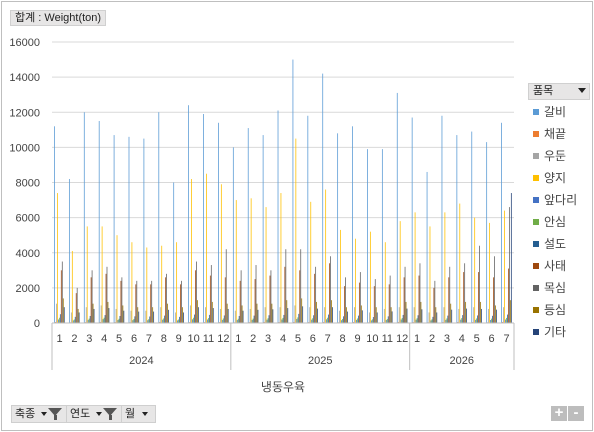 The image size is (594, 432). What do you see at coordinates (138, 414) in the screenshot?
I see `month-filter-button: 월` at bounding box center [138, 414].